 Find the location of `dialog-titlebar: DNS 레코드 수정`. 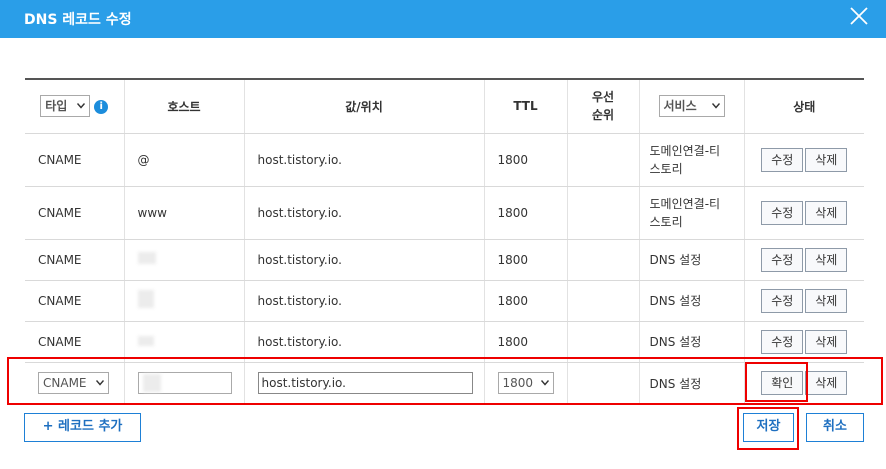

dialog-titlebar: DNS 레코드 수정 is located at coordinates (443, 19).